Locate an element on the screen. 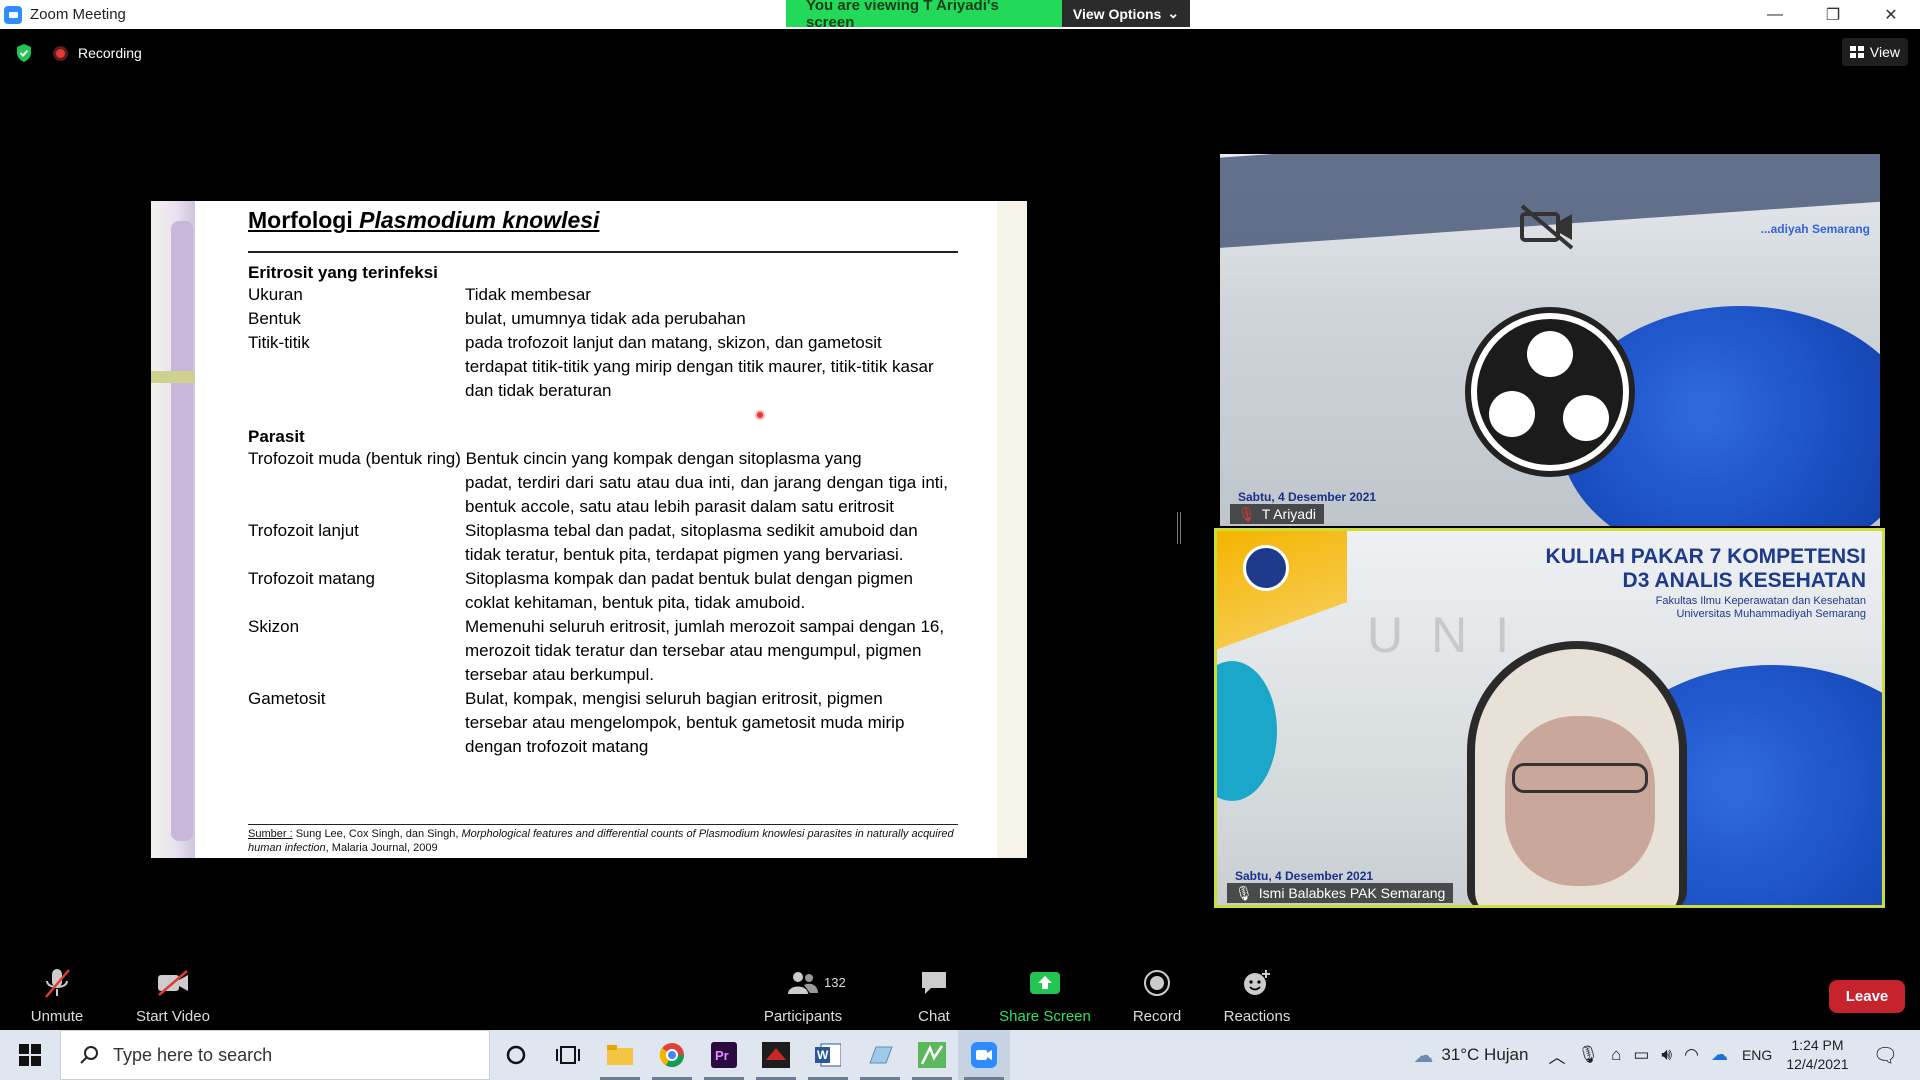  row-key: Trofozoit muda (bentuk ring) is located at coordinates (354, 458).